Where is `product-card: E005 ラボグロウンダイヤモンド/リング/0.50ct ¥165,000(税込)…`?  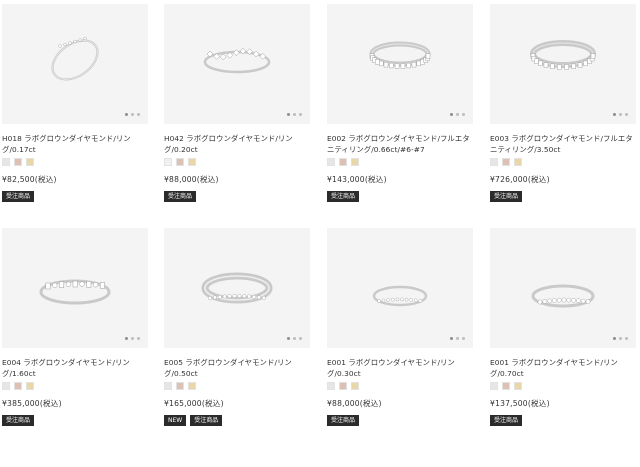
product-card: E005 ラボグロウンダイヤモンド/リング/0.50ct ¥165,000(税込)… is located at coordinates (239, 327).